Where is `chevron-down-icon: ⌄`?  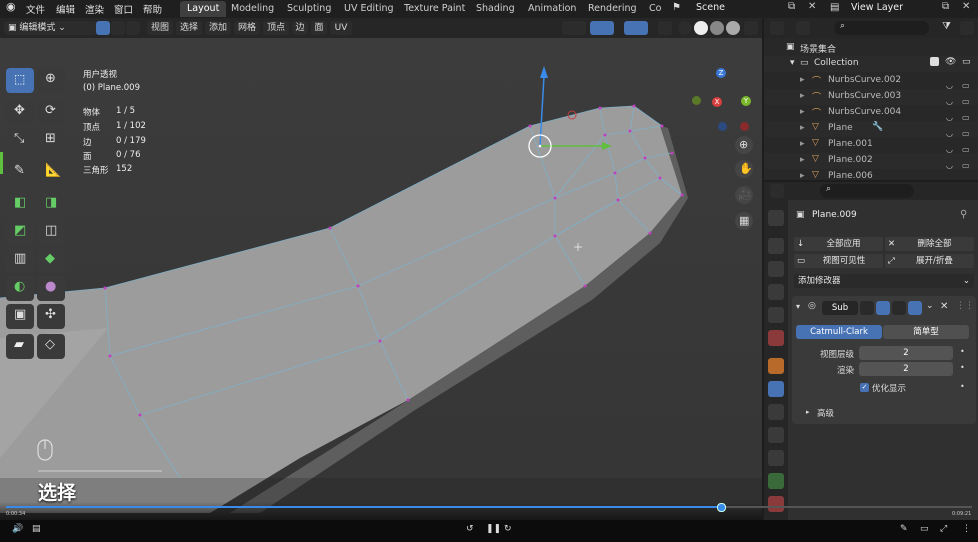
chevron-down-icon: ⌄ is located at coordinates (930, 306).